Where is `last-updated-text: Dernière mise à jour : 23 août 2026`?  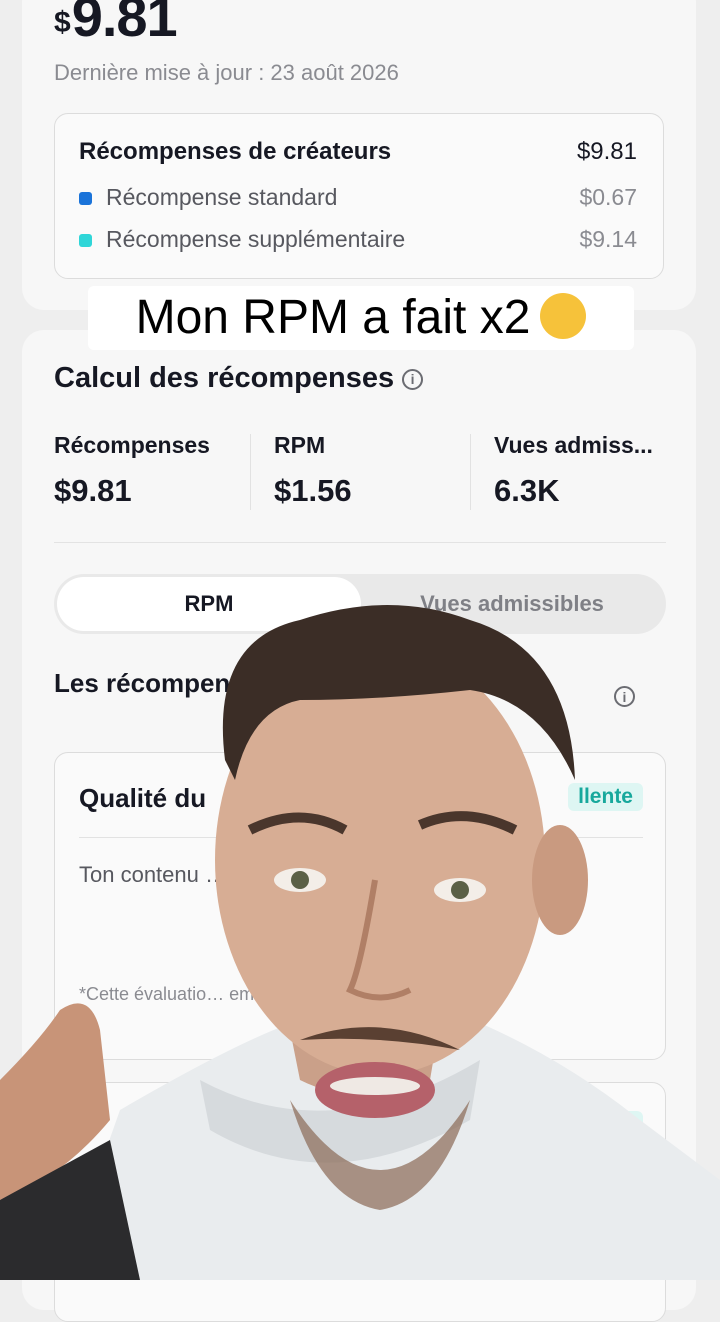
last-updated-text: Dernière mise à jour : 23 août 2026 is located at coordinates (226, 72).